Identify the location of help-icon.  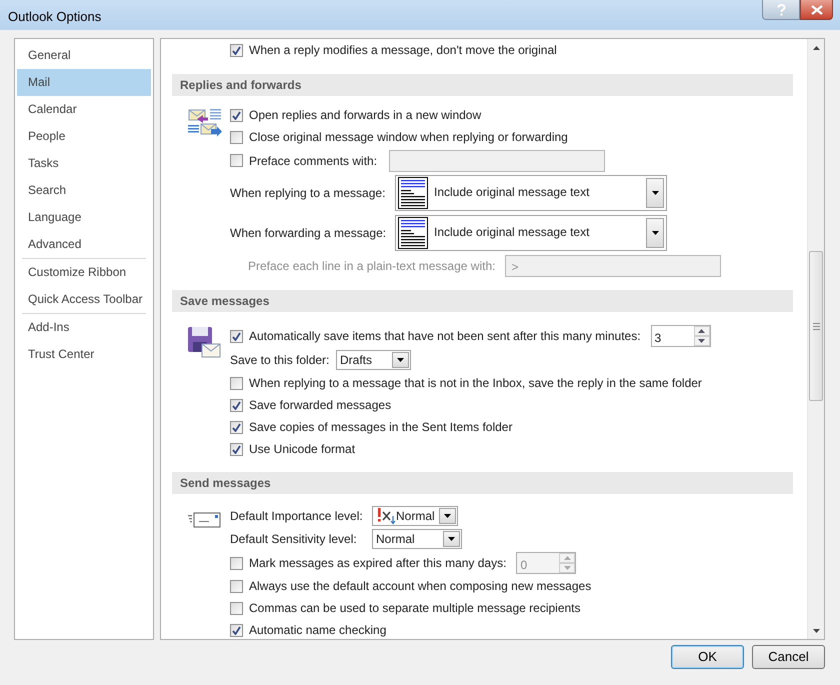
(781, 10).